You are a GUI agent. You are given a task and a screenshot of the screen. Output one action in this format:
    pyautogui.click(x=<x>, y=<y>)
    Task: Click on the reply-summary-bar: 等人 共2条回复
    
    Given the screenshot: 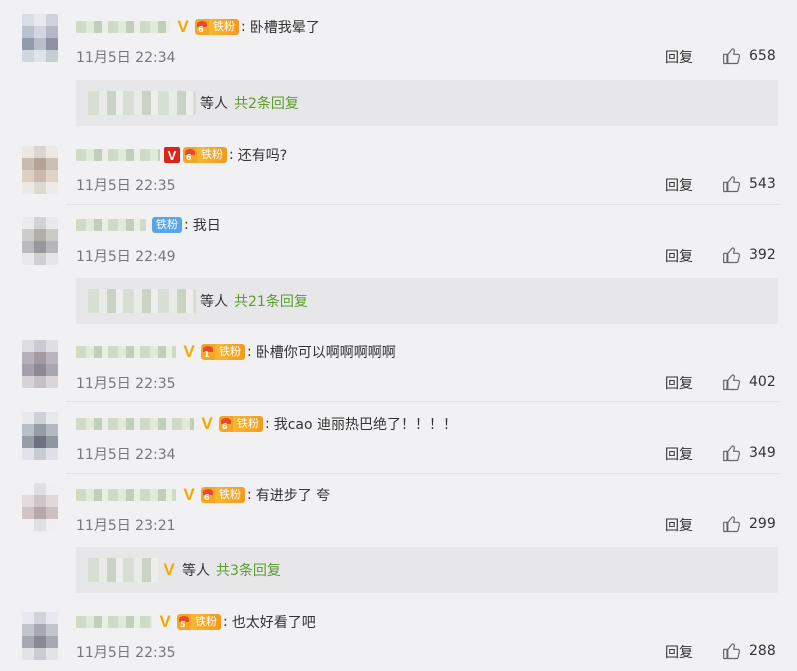 What is the action you would take?
    pyautogui.click(x=427, y=103)
    